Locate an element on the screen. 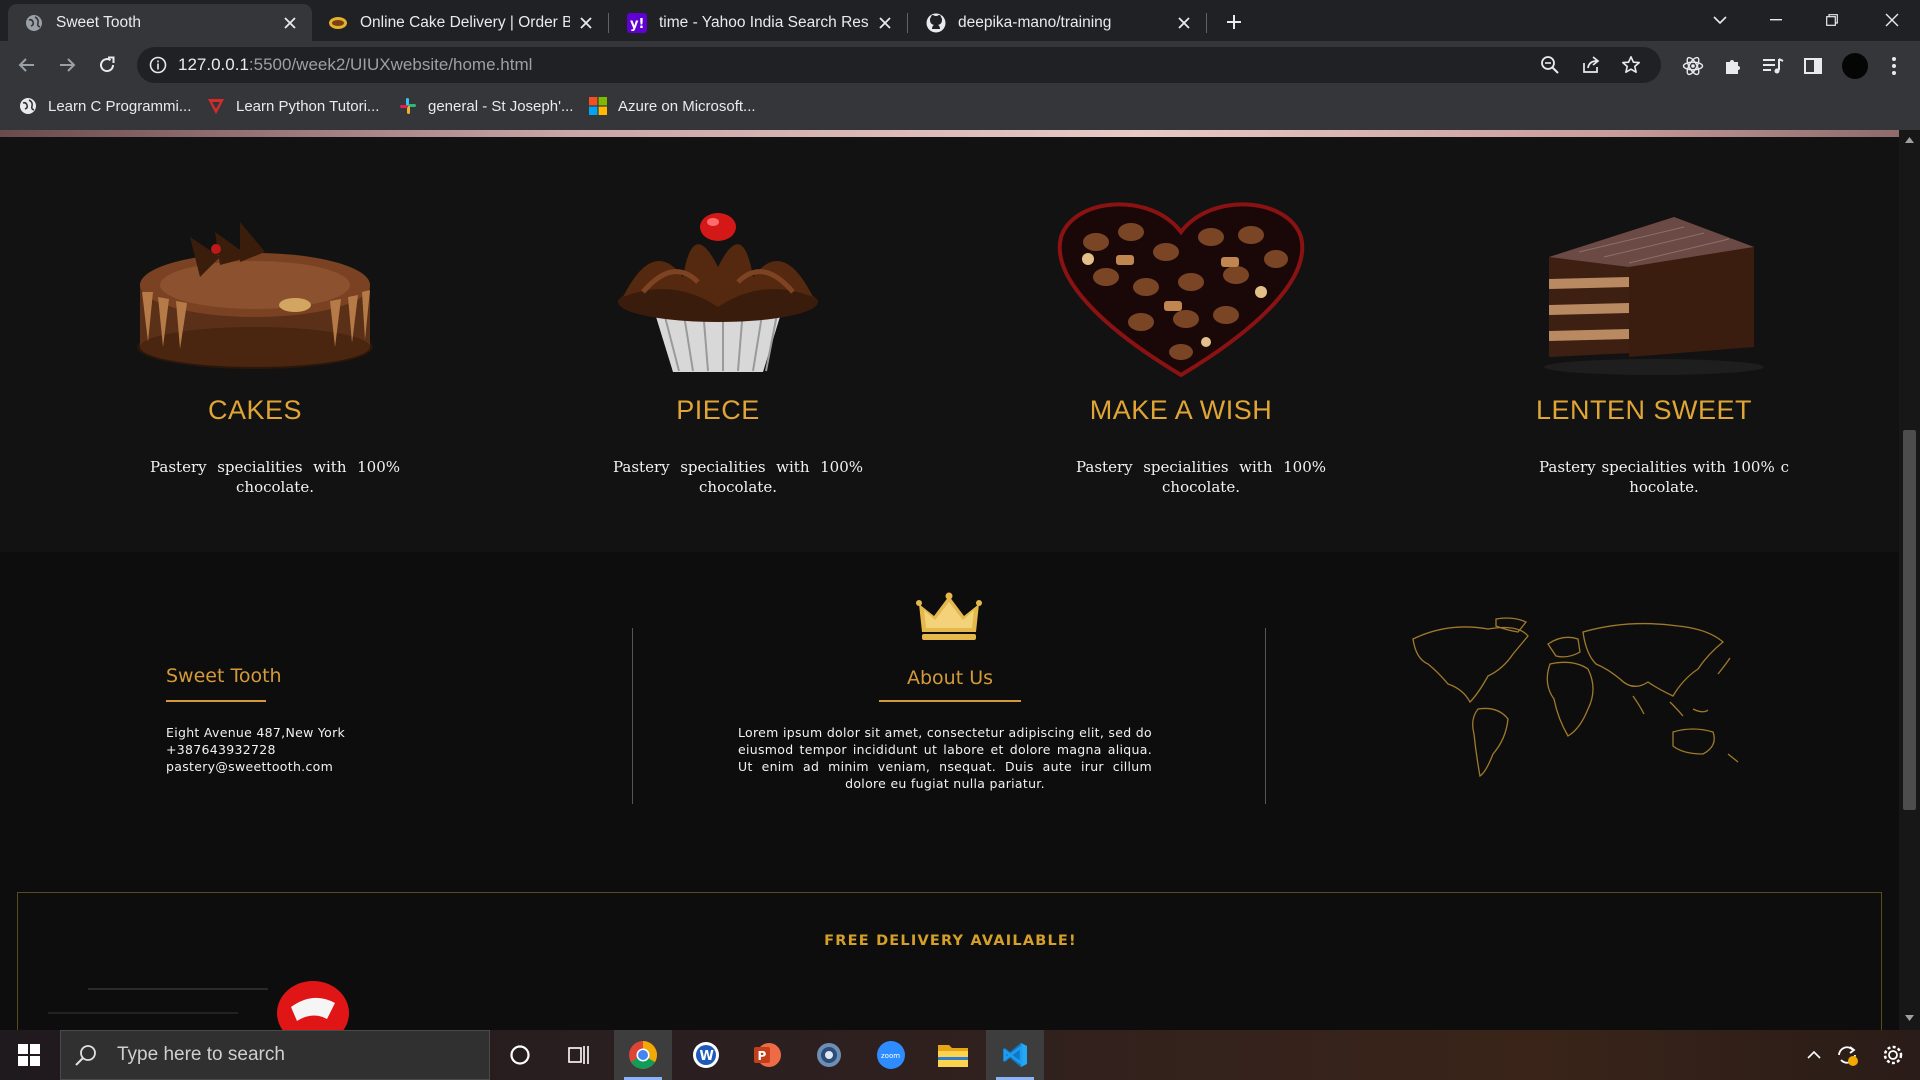 This screenshot has height=1080, width=1920. task-view-button is located at coordinates (580, 1055).